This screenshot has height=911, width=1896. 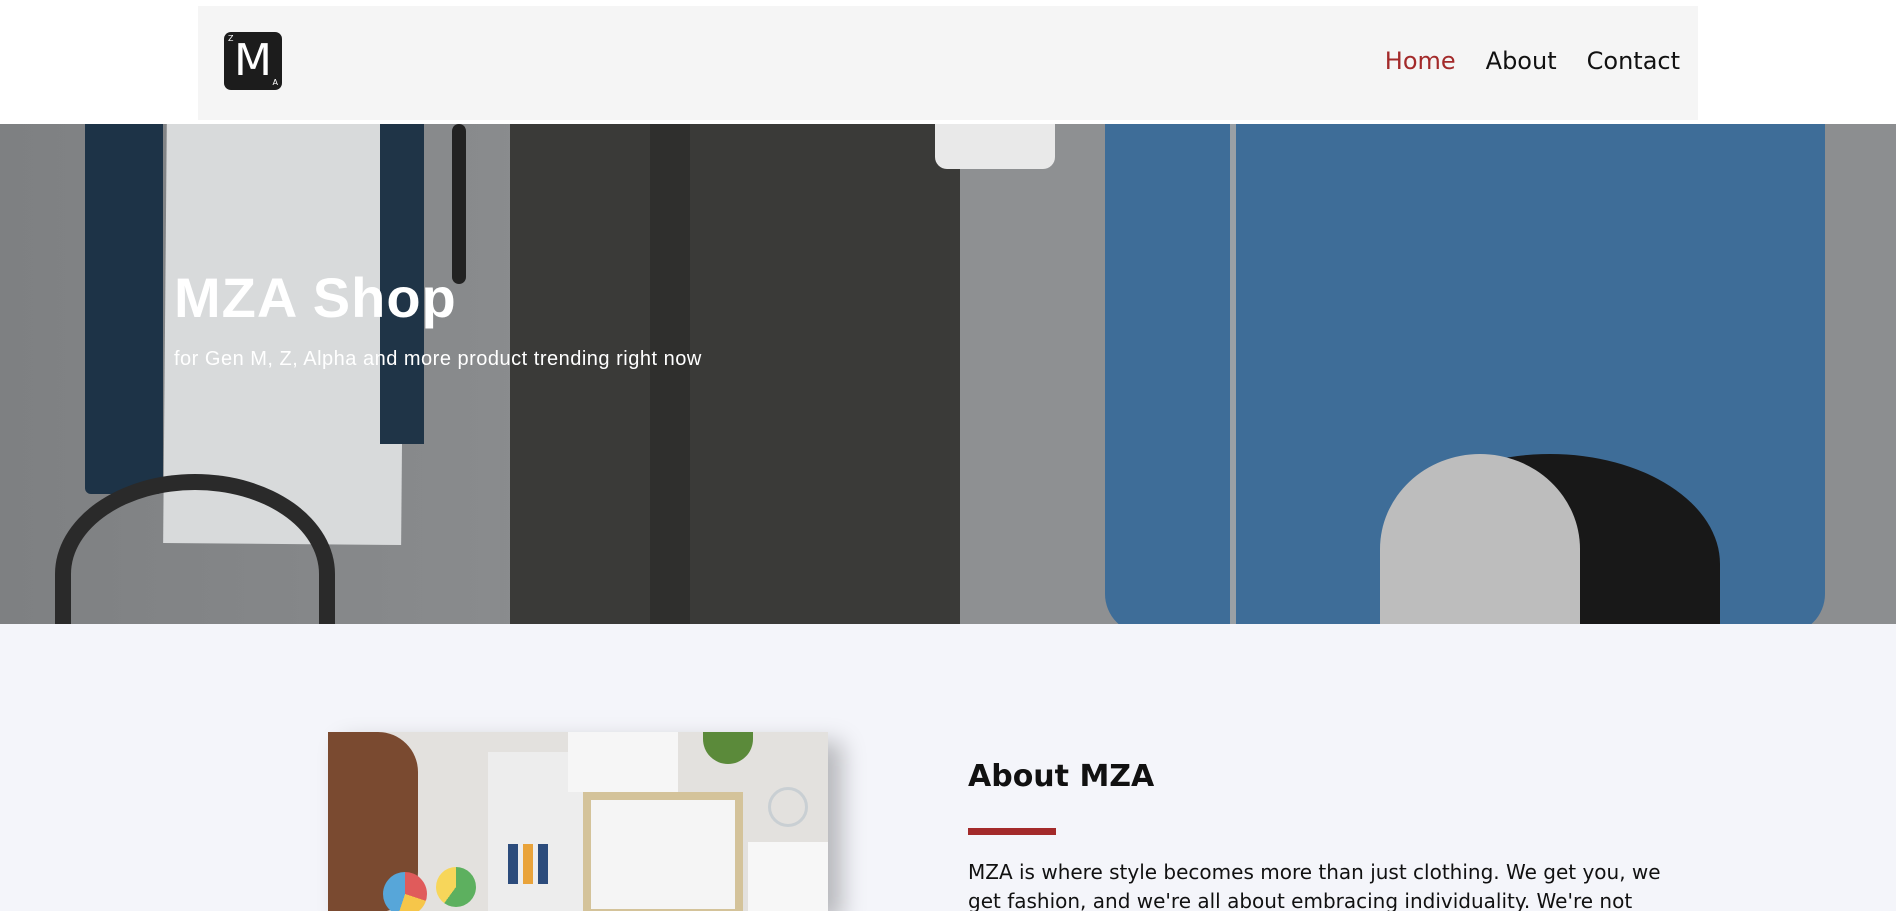 What do you see at coordinates (735, 374) in the screenshot?
I see `hero-pants-shape` at bounding box center [735, 374].